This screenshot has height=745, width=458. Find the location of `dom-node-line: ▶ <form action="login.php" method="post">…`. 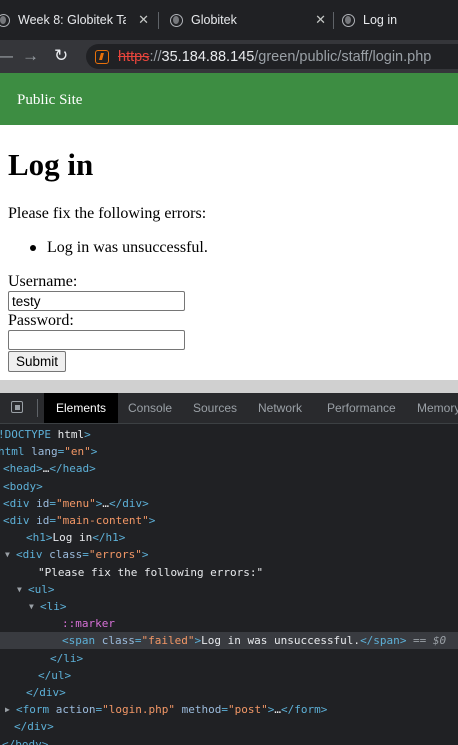

dom-node-line: ▶ <form action="login.php" method="post">… is located at coordinates (229, 709).